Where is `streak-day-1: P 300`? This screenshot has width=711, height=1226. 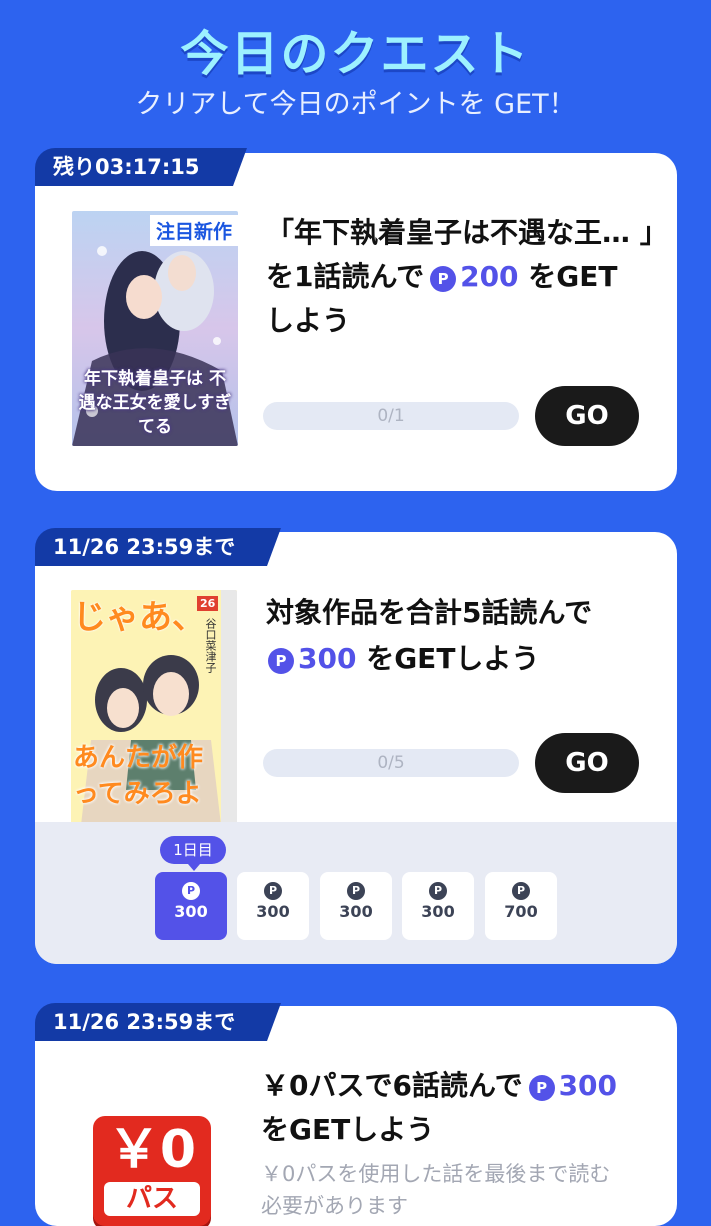 streak-day-1: P 300 is located at coordinates (191, 906).